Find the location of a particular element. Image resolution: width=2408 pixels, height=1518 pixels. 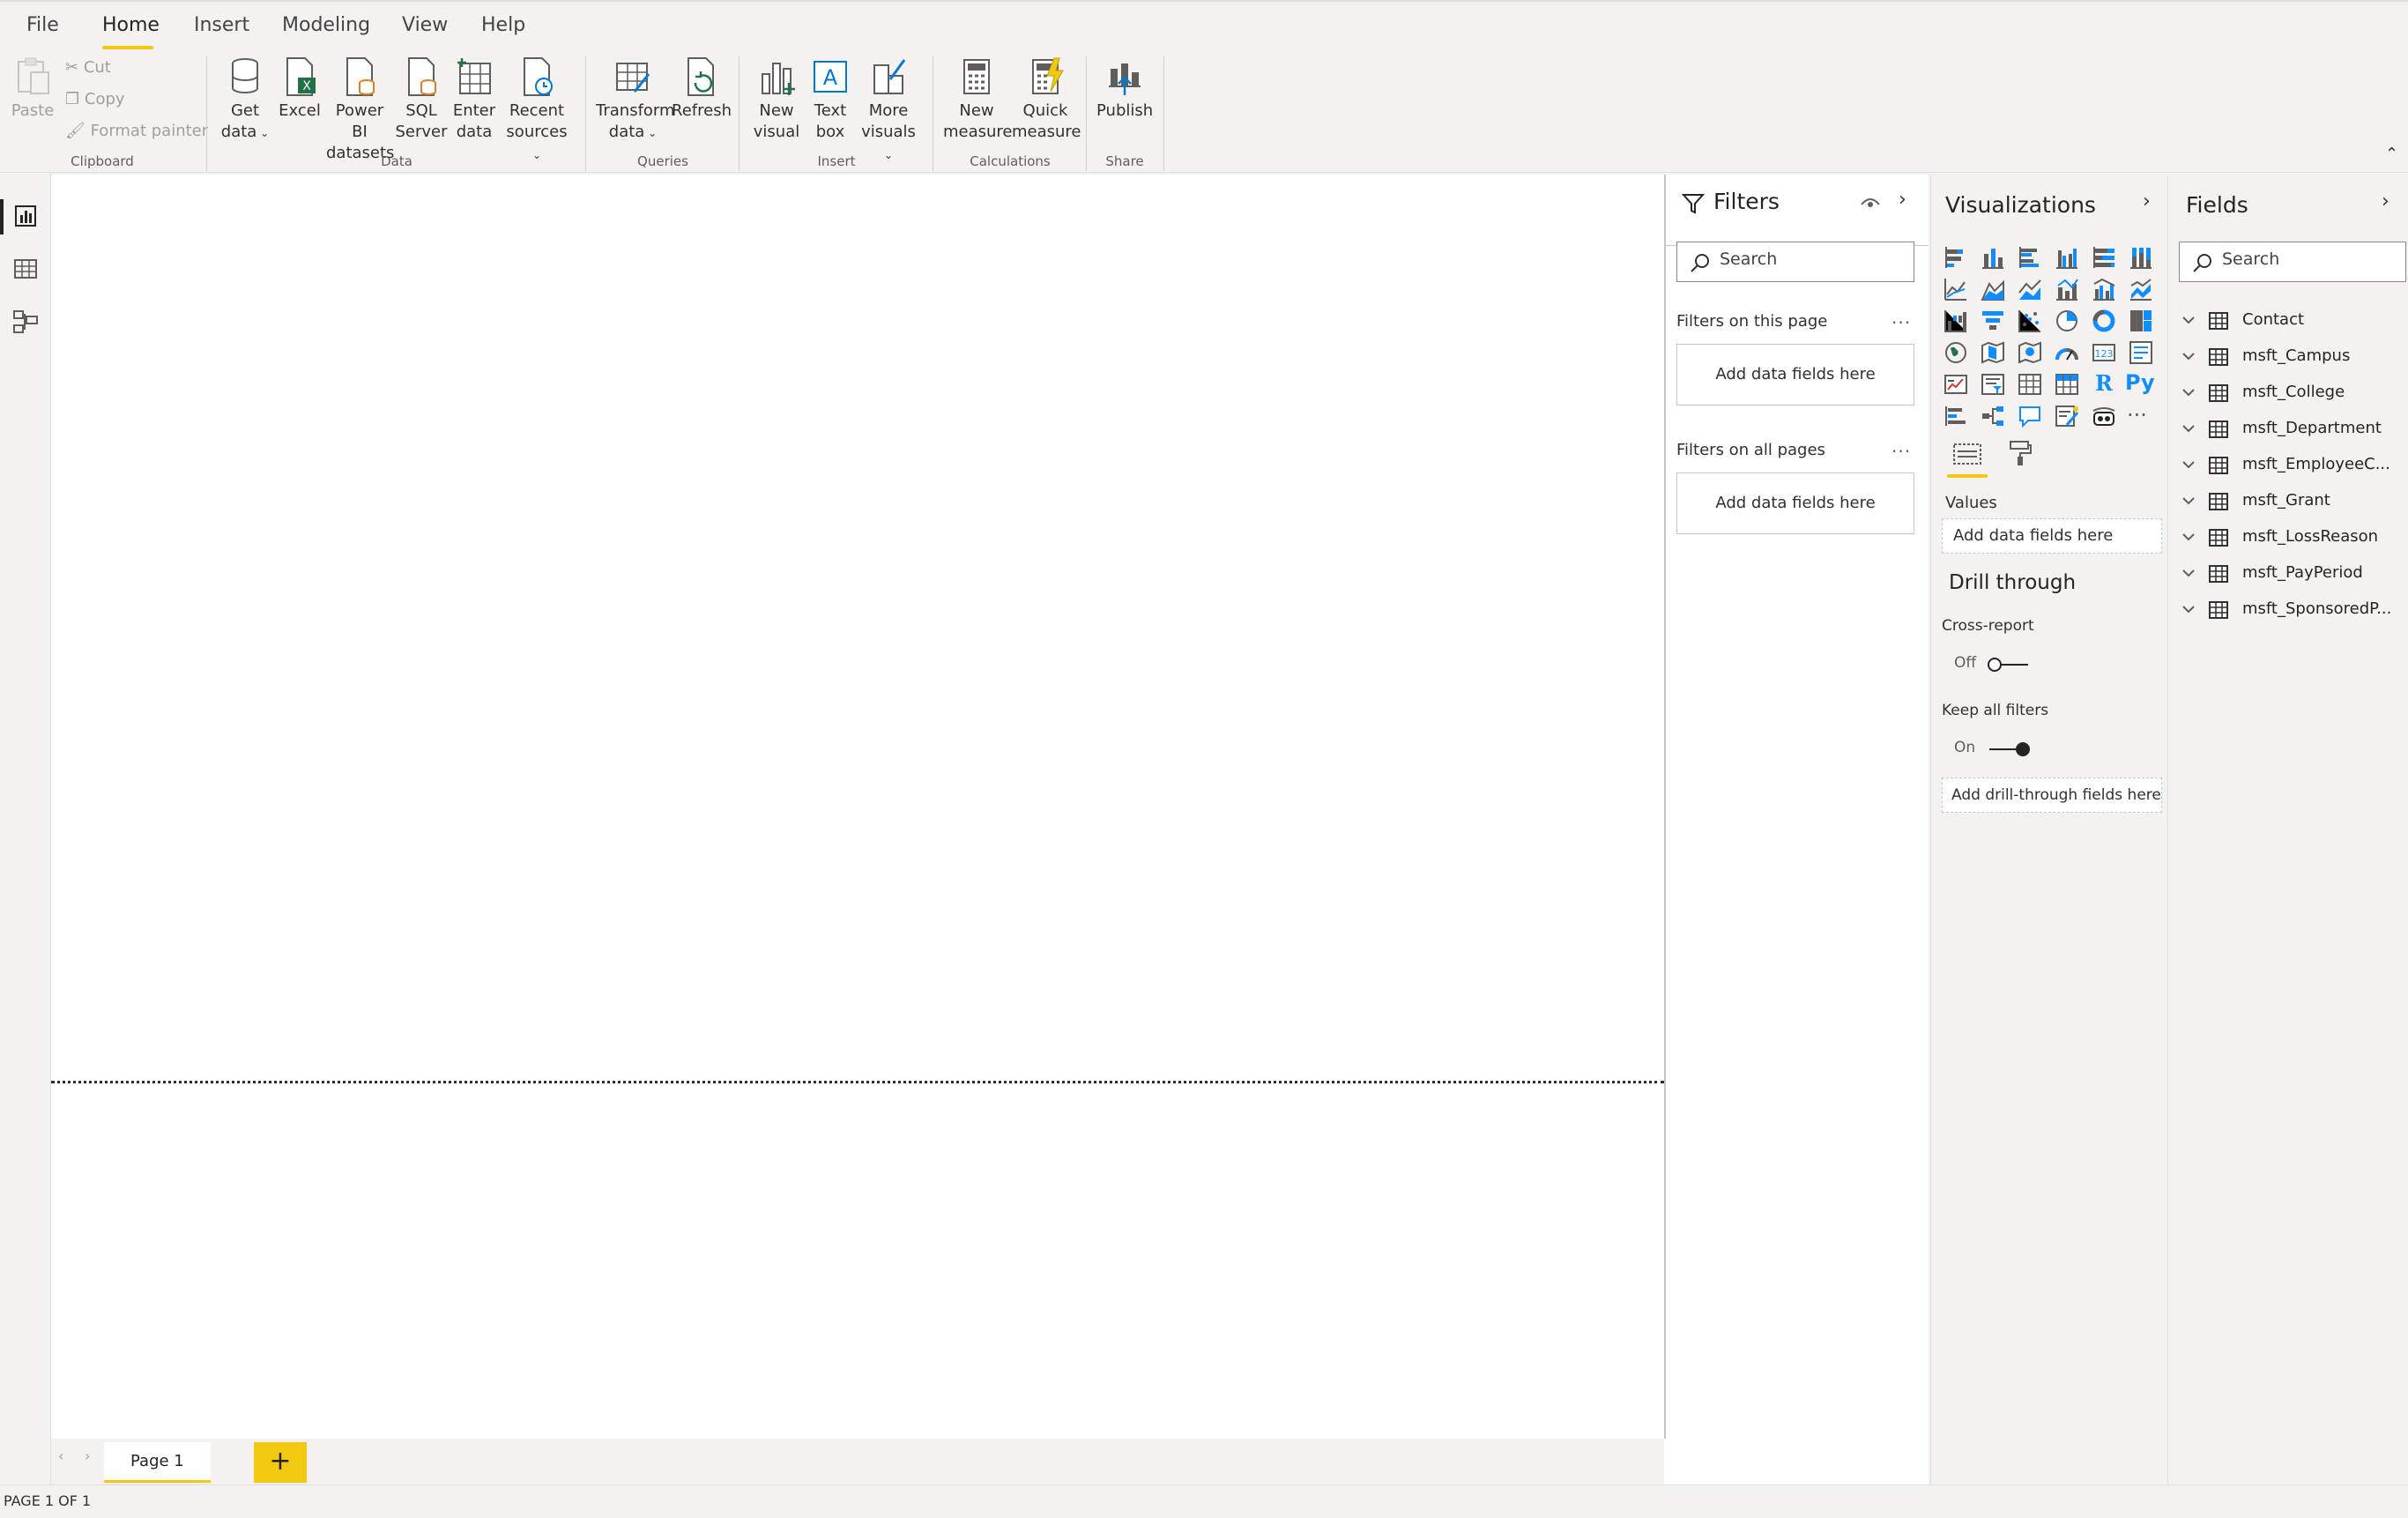

collapse-fields-chevron-right-icon: › is located at coordinates (2385, 201).